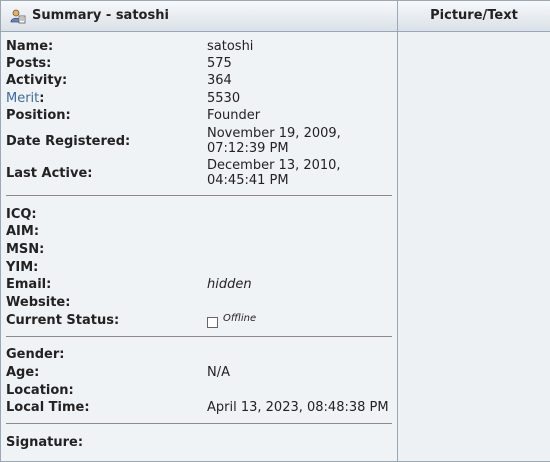 Image resolution: width=550 pixels, height=462 pixels. What do you see at coordinates (248, 180) in the screenshot?
I see `last-active-time: 04:45:41 PM` at bounding box center [248, 180].